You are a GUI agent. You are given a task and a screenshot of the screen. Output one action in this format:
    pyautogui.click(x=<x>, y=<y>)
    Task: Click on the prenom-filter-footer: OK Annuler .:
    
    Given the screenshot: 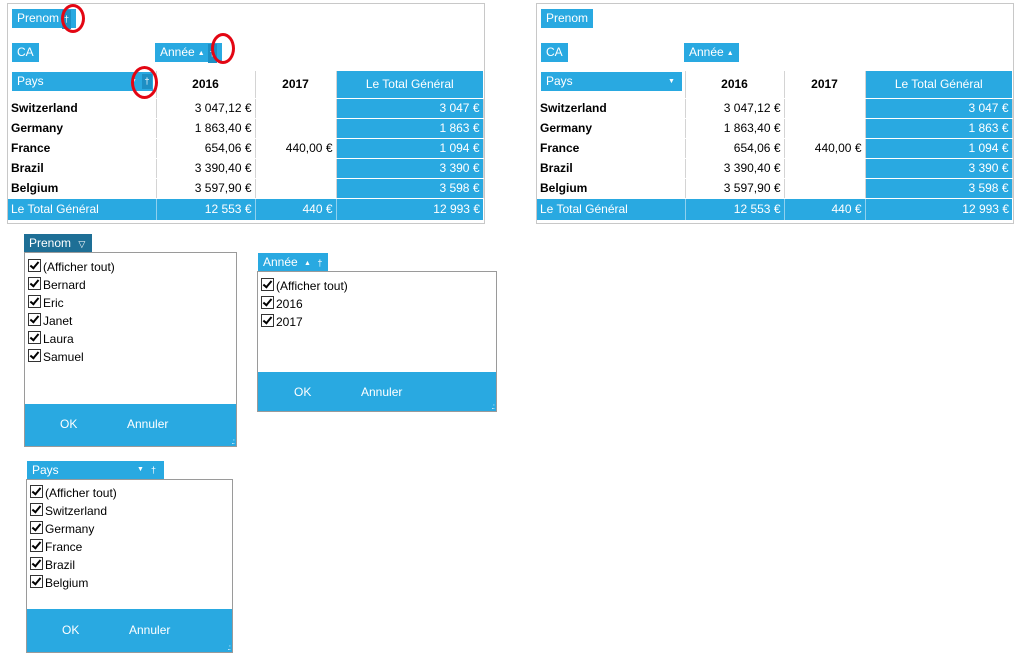 What is the action you would take?
    pyautogui.click(x=130, y=425)
    